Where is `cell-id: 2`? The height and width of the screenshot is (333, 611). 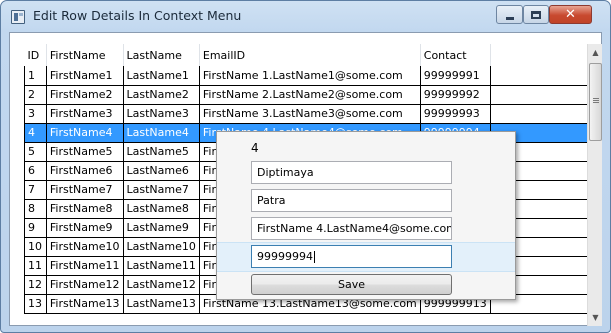
cell-id: 2 is located at coordinates (35, 95).